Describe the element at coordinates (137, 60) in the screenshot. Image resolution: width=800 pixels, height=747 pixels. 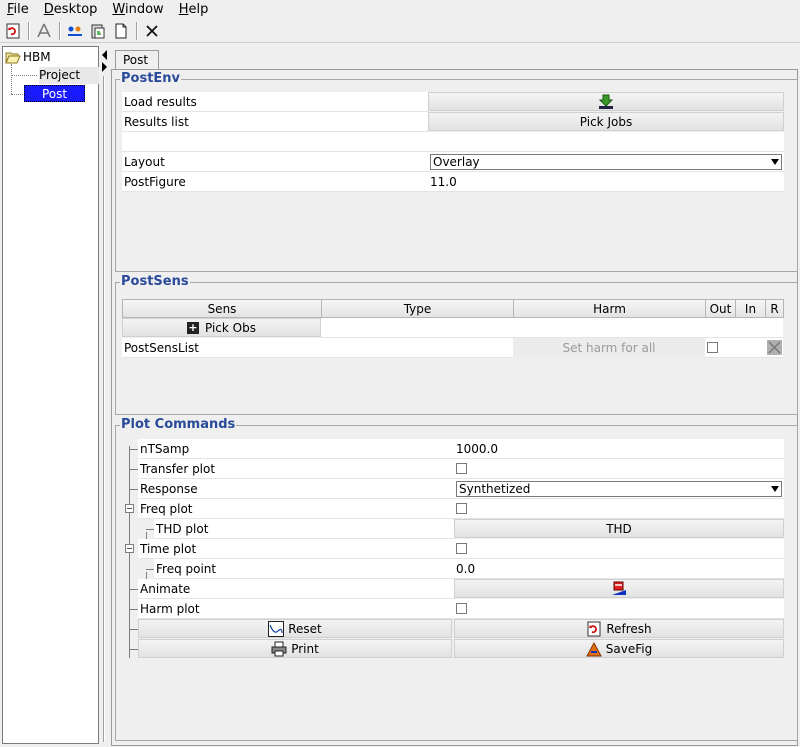
I see `tab-post: Post` at that location.